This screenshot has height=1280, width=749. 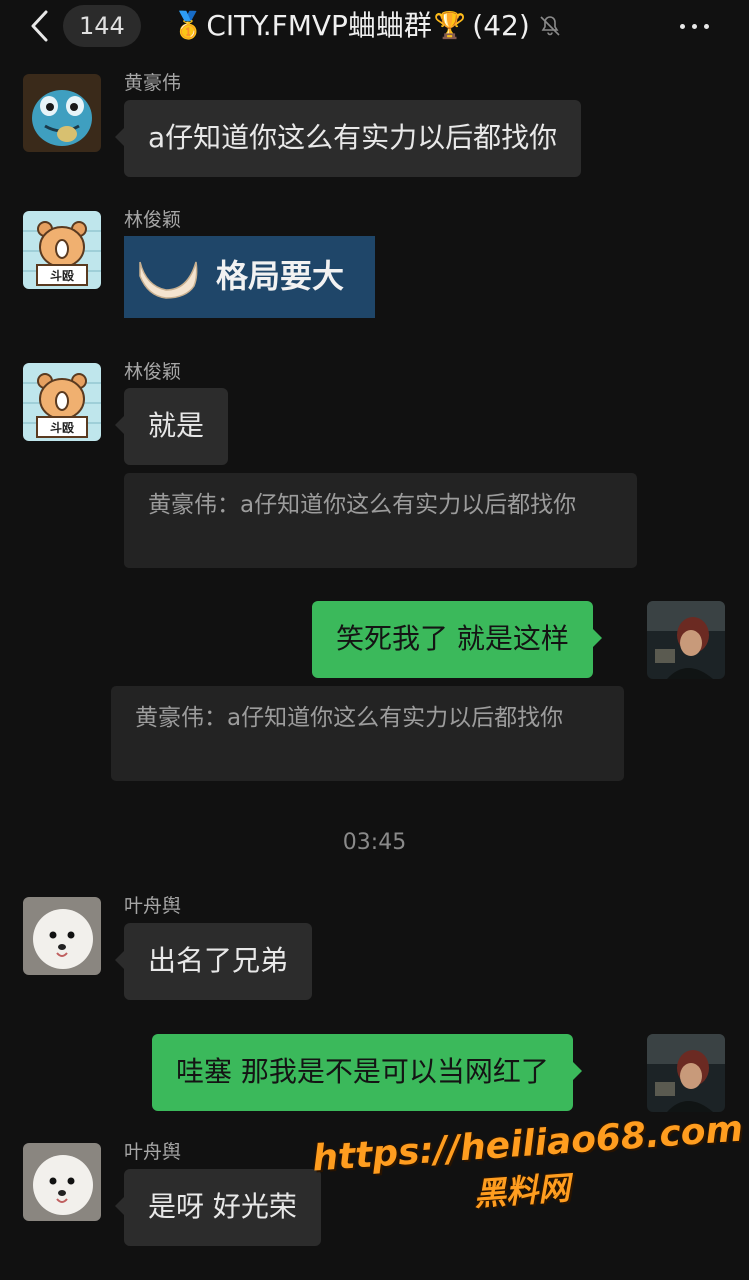 I want to click on watermark: https://heiliao68.com 黑料网, so click(x=527, y=1161).